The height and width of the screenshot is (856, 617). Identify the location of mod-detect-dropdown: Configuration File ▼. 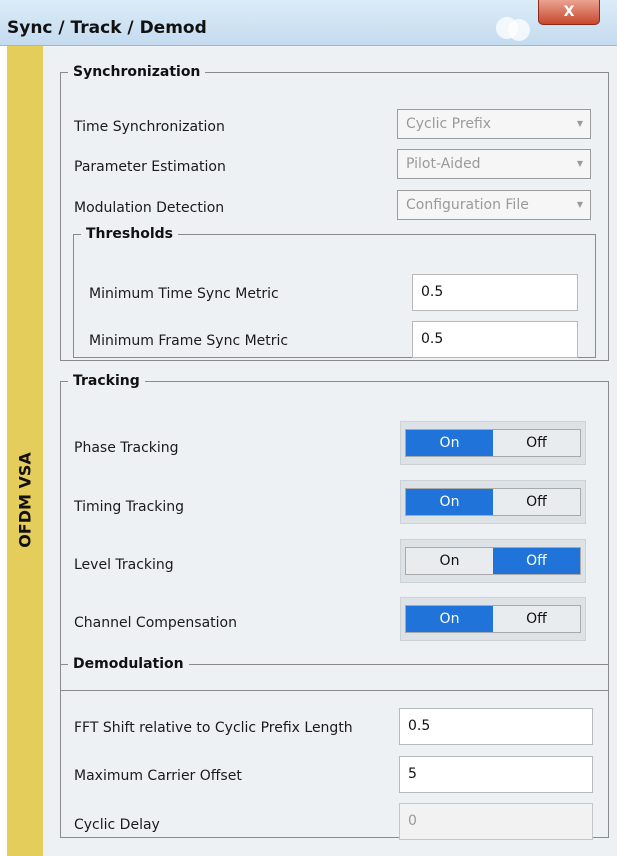
(494, 205).